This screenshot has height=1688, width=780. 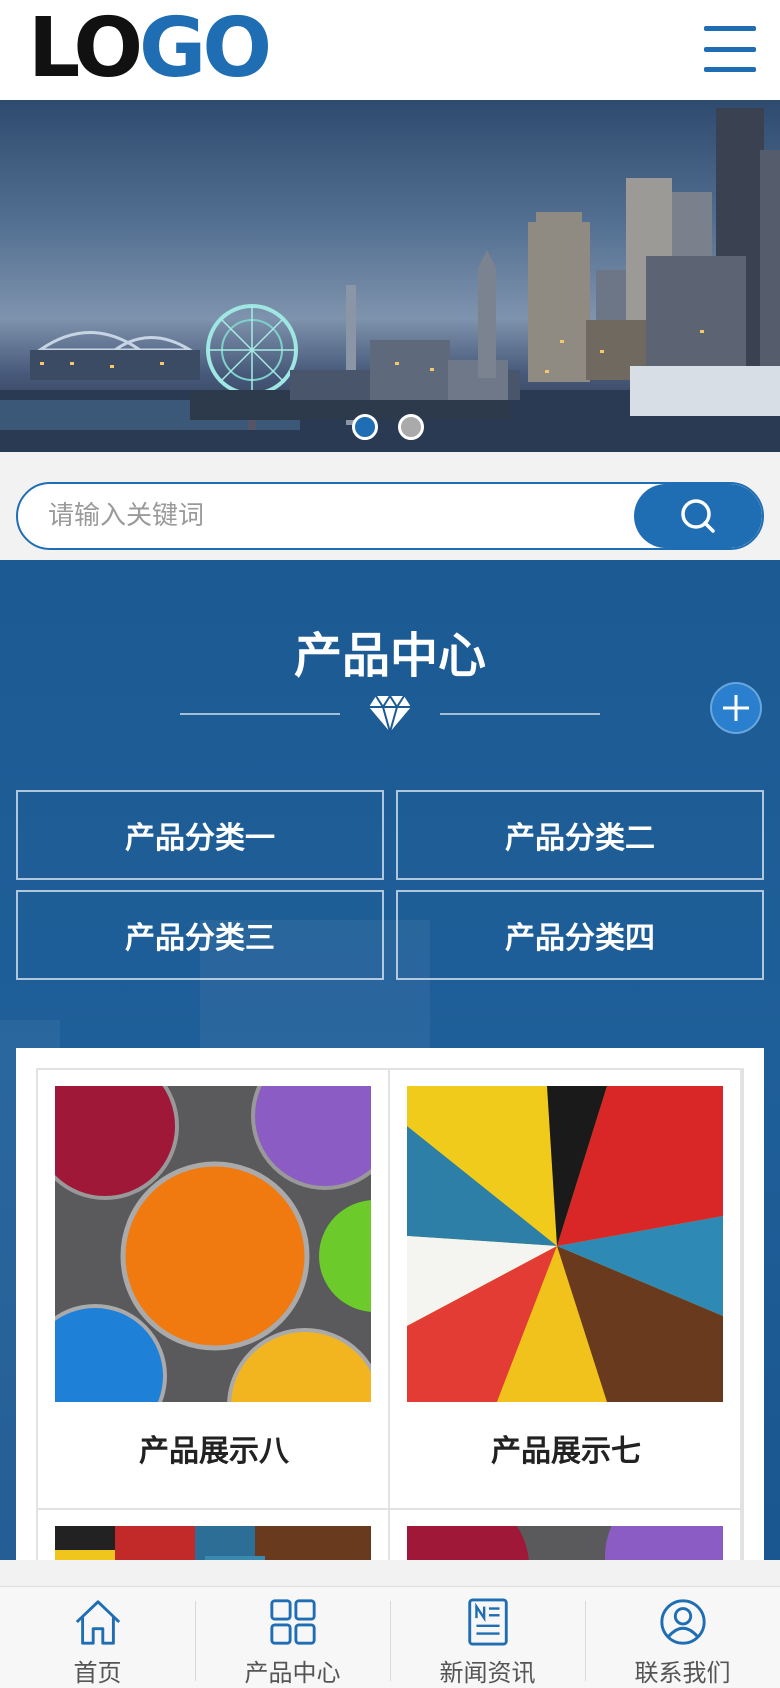 I want to click on nav-label: 首页, so click(x=97, y=1673).